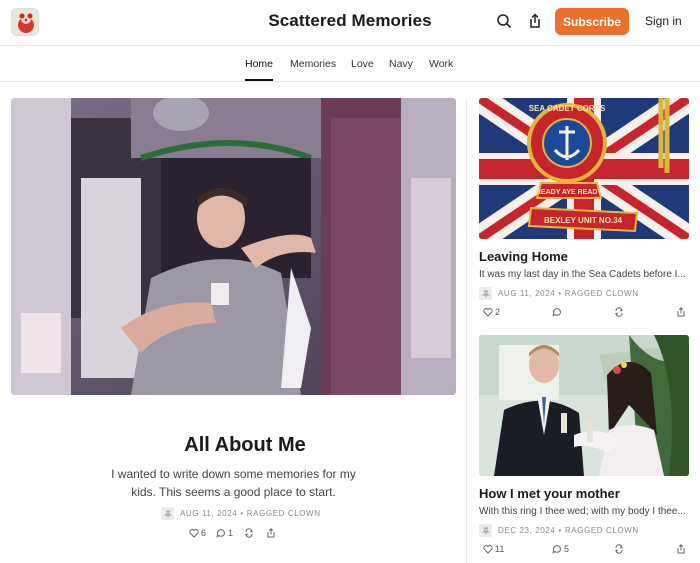  What do you see at coordinates (401, 64) in the screenshot?
I see `nav-item-navy: Navy` at bounding box center [401, 64].